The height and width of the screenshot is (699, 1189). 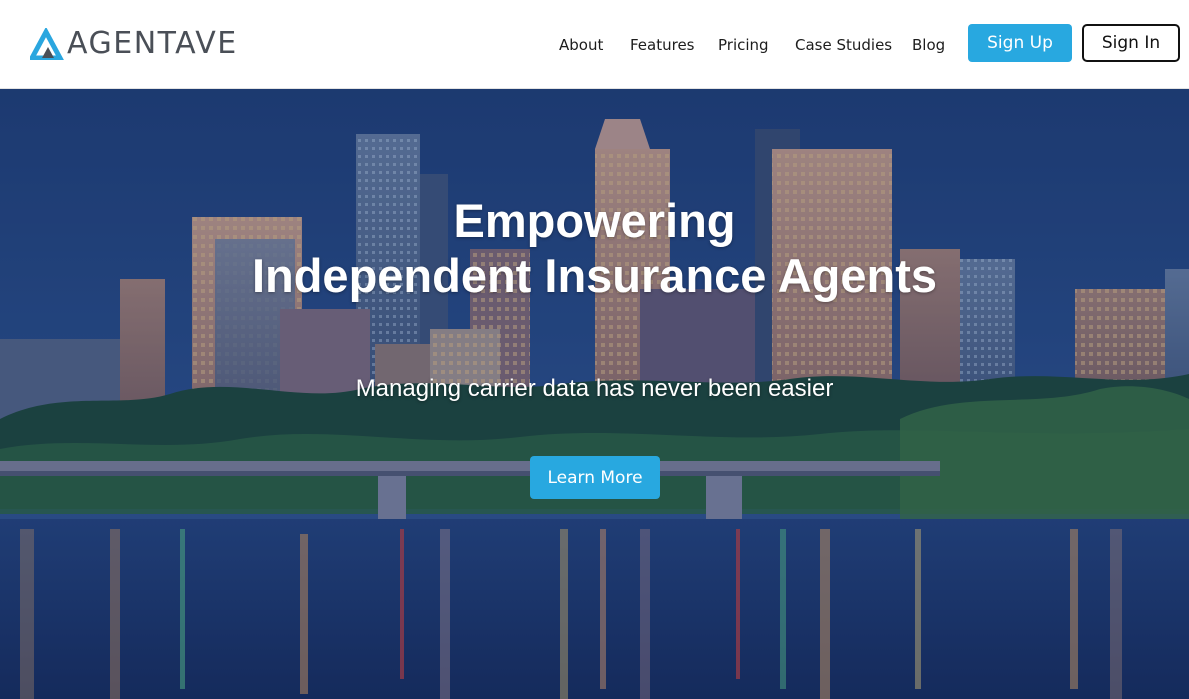 I want to click on nav-link-about: About, so click(x=581, y=45).